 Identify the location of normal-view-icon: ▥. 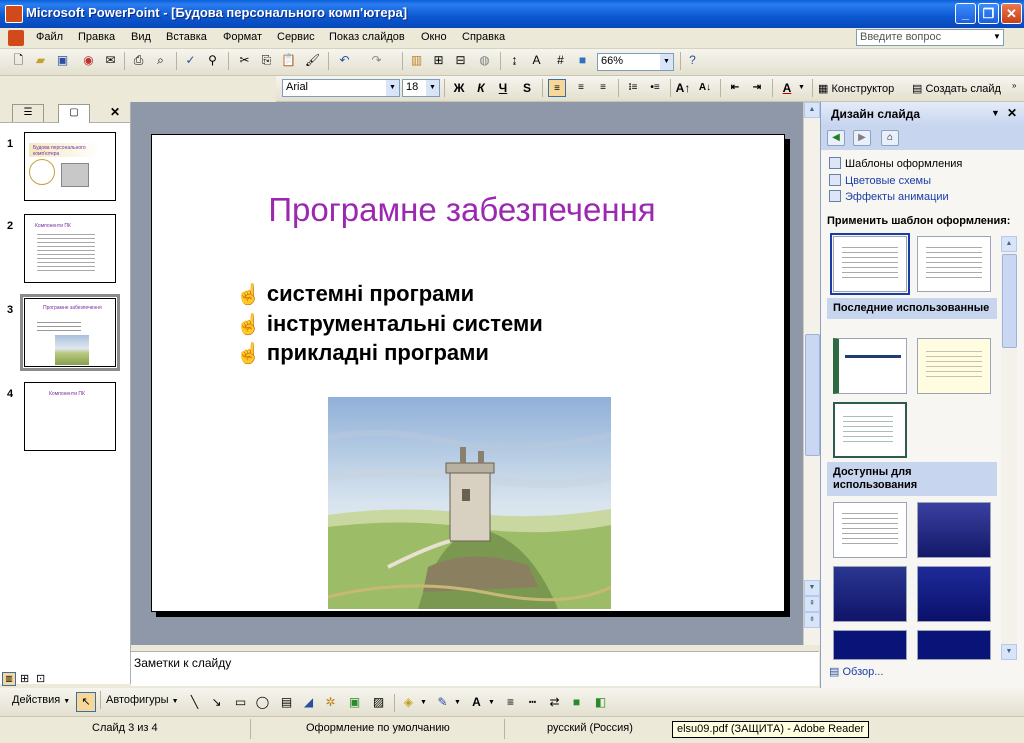
(9, 679).